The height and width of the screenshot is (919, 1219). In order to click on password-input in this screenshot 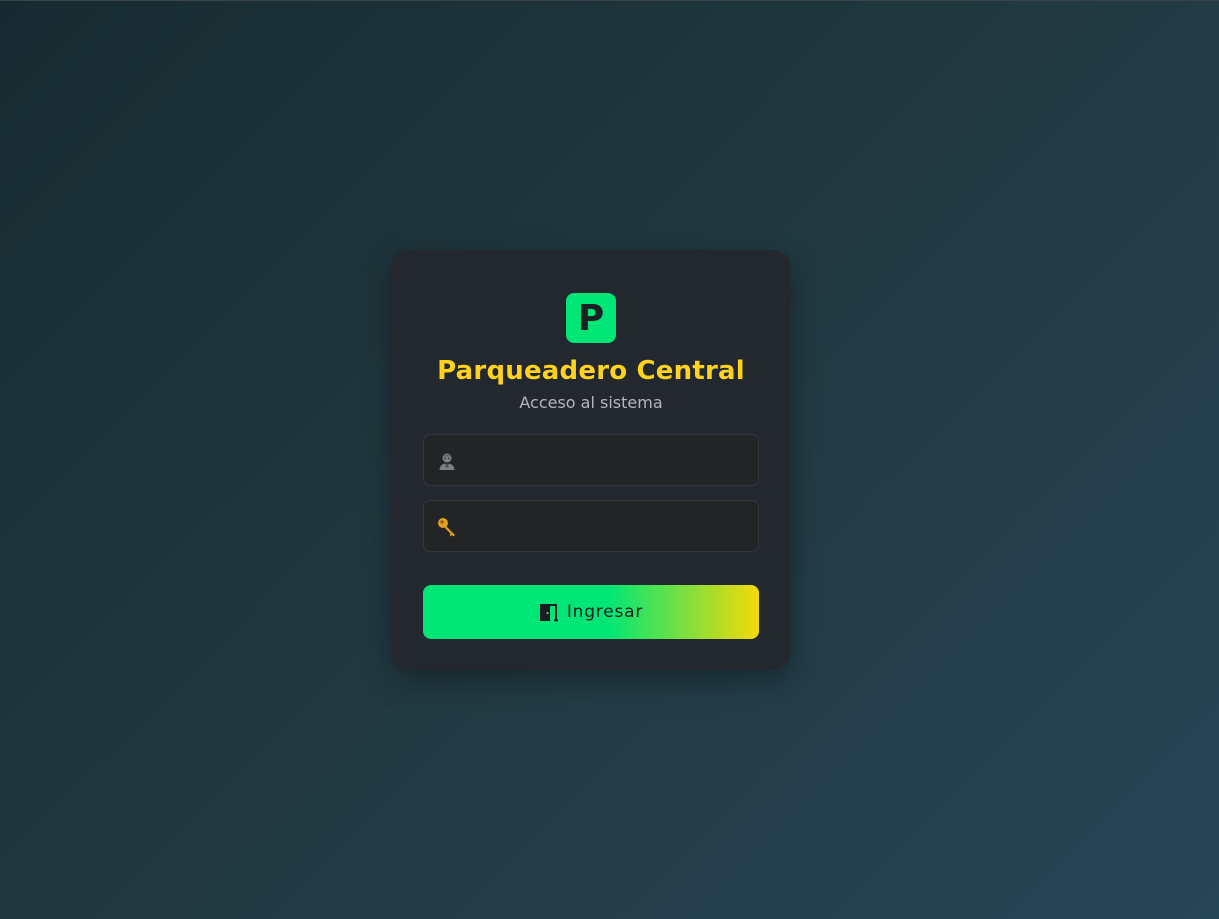, I will do `click(610, 526)`.